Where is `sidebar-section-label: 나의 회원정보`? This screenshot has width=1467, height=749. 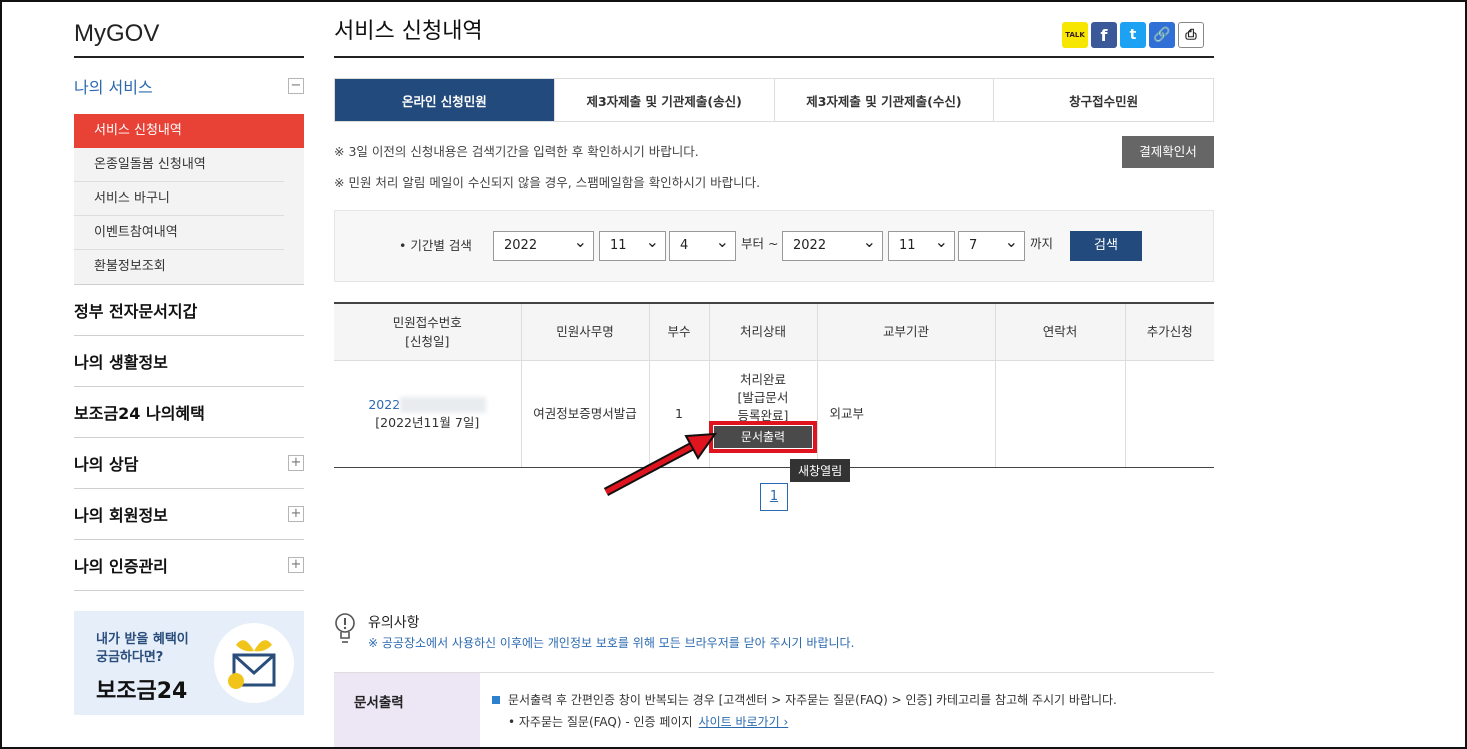 sidebar-section-label: 나의 회원정보 is located at coordinates (121, 515).